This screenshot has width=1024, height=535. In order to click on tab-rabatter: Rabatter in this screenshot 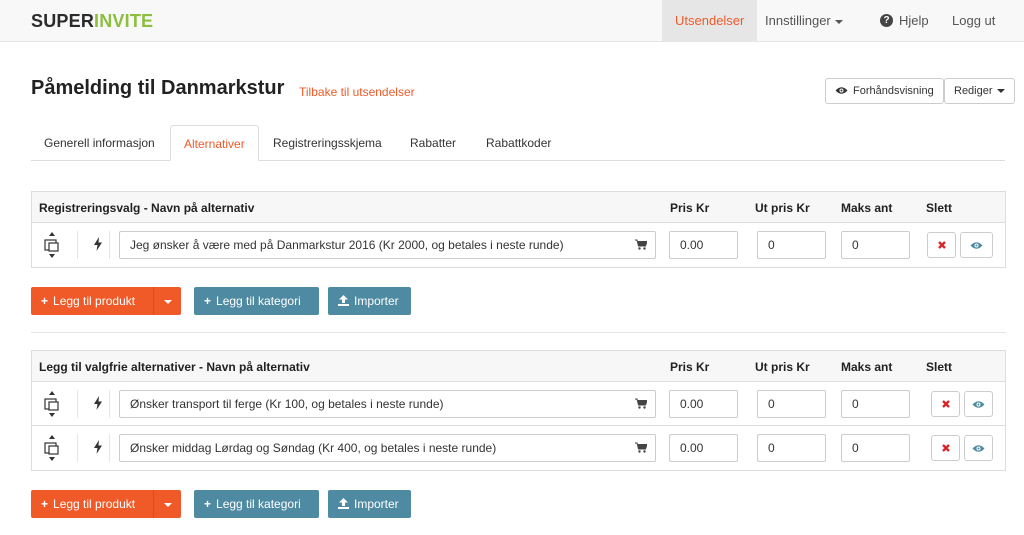, I will do `click(433, 143)`.